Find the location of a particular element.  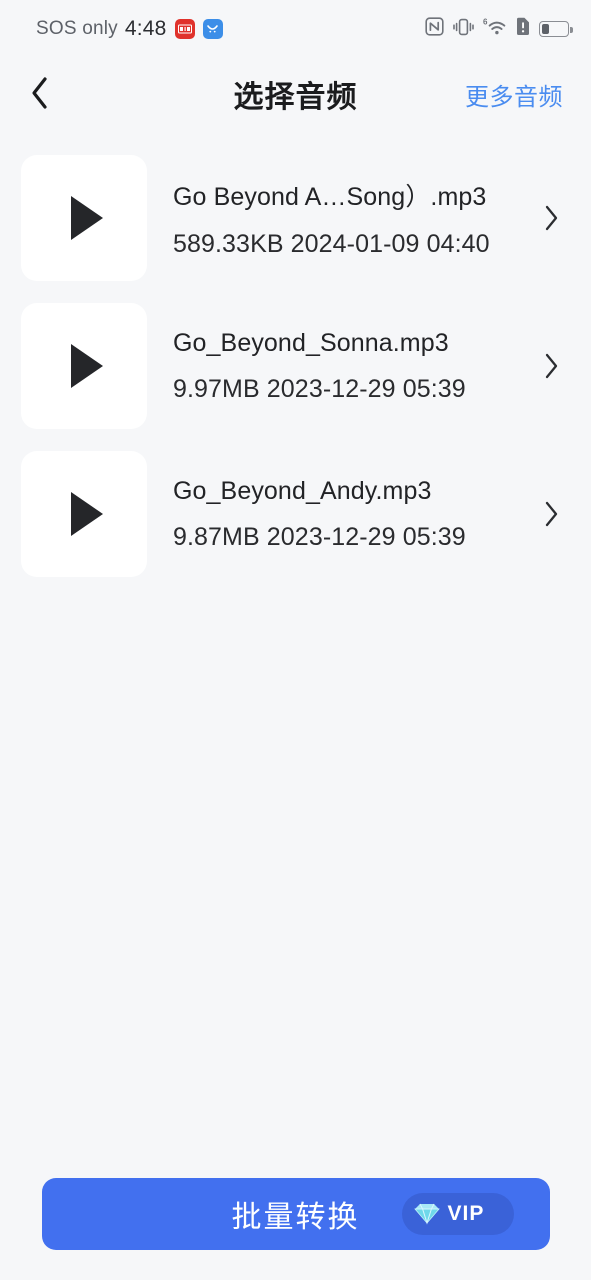

bottom-action-bar: 批量转换 VIP is located at coordinates (295, 1214).